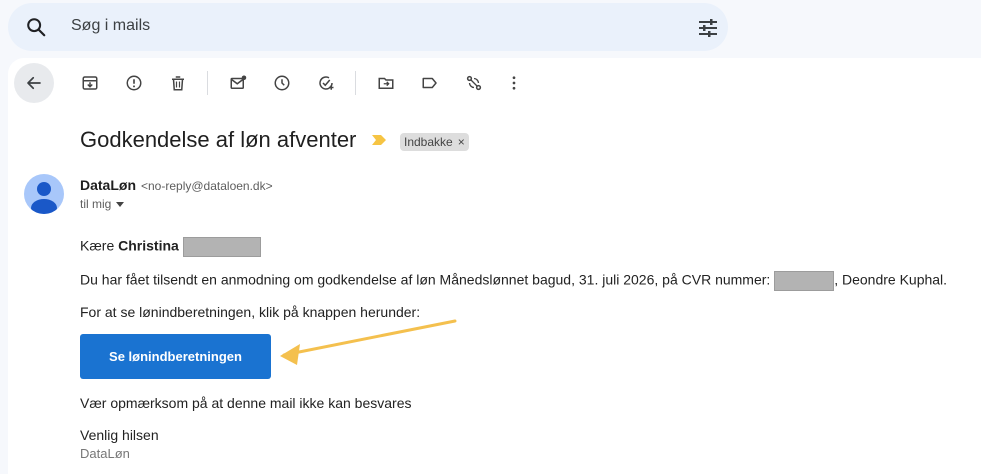 This screenshot has width=981, height=474. I want to click on delete-button, so click(178, 83).